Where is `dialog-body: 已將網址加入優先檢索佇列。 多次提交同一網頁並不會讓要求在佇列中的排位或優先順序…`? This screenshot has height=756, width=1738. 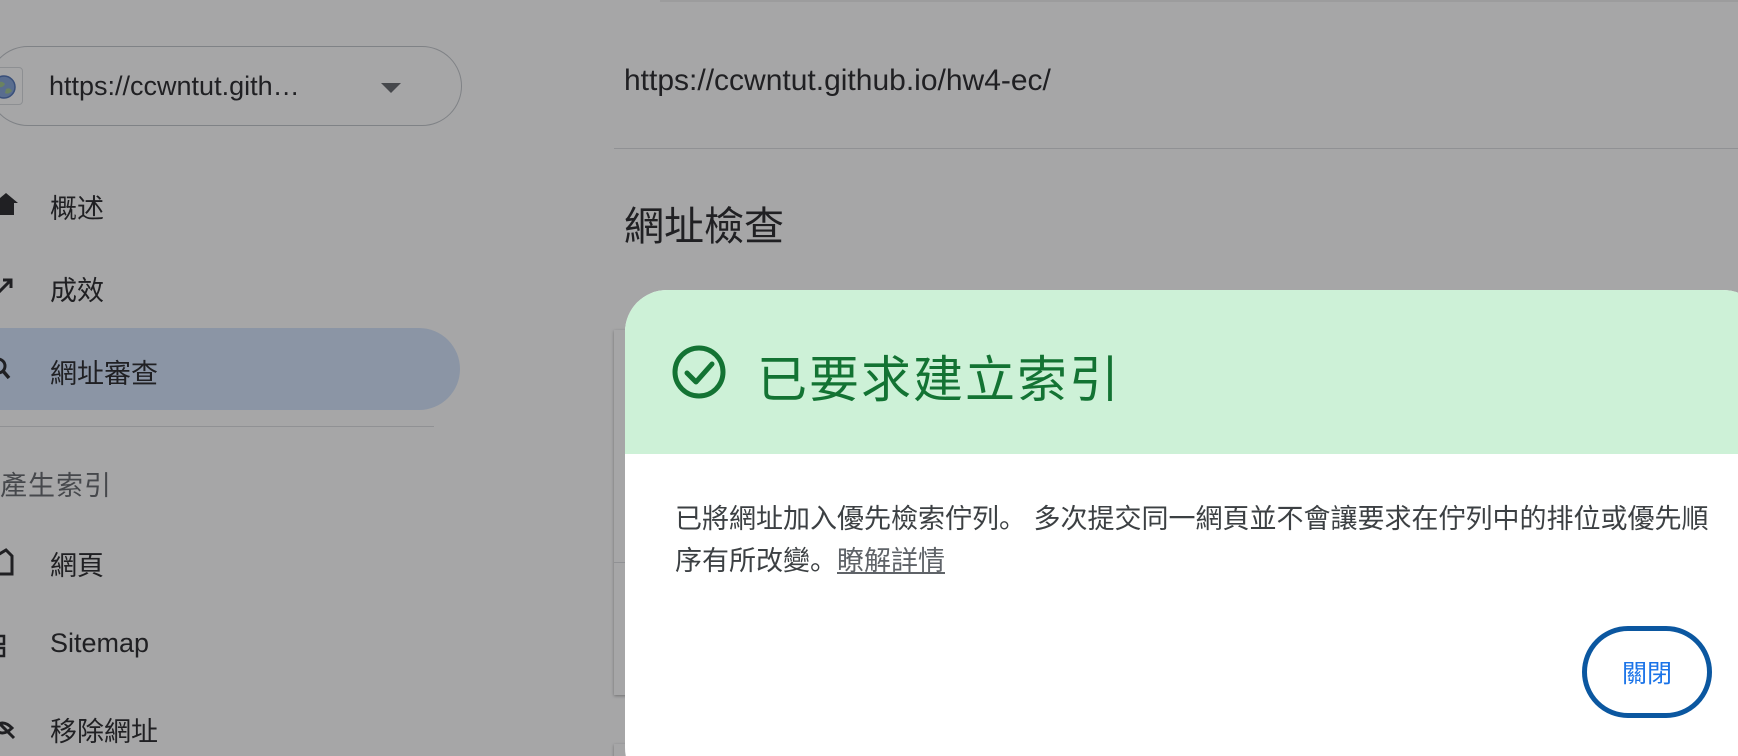 dialog-body: 已將網址加入優先檢索佇列。 多次提交同一網頁並不會讓要求在佇列中的排位或優先順序… is located at coordinates (1205, 540).